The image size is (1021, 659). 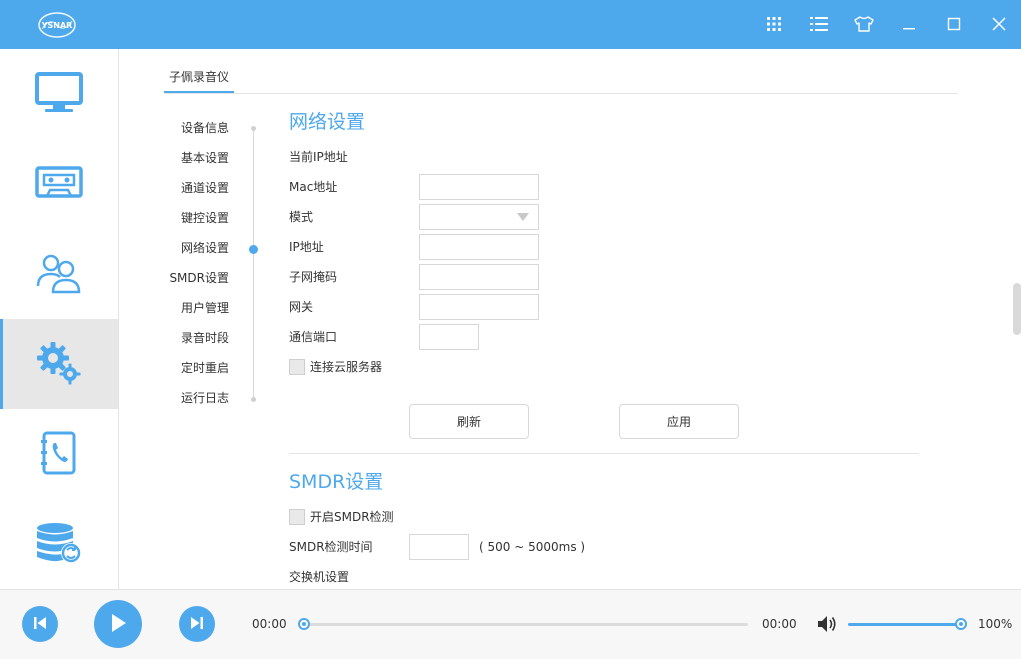 I want to click on subnet-label: 子网掩码, so click(x=313, y=277).